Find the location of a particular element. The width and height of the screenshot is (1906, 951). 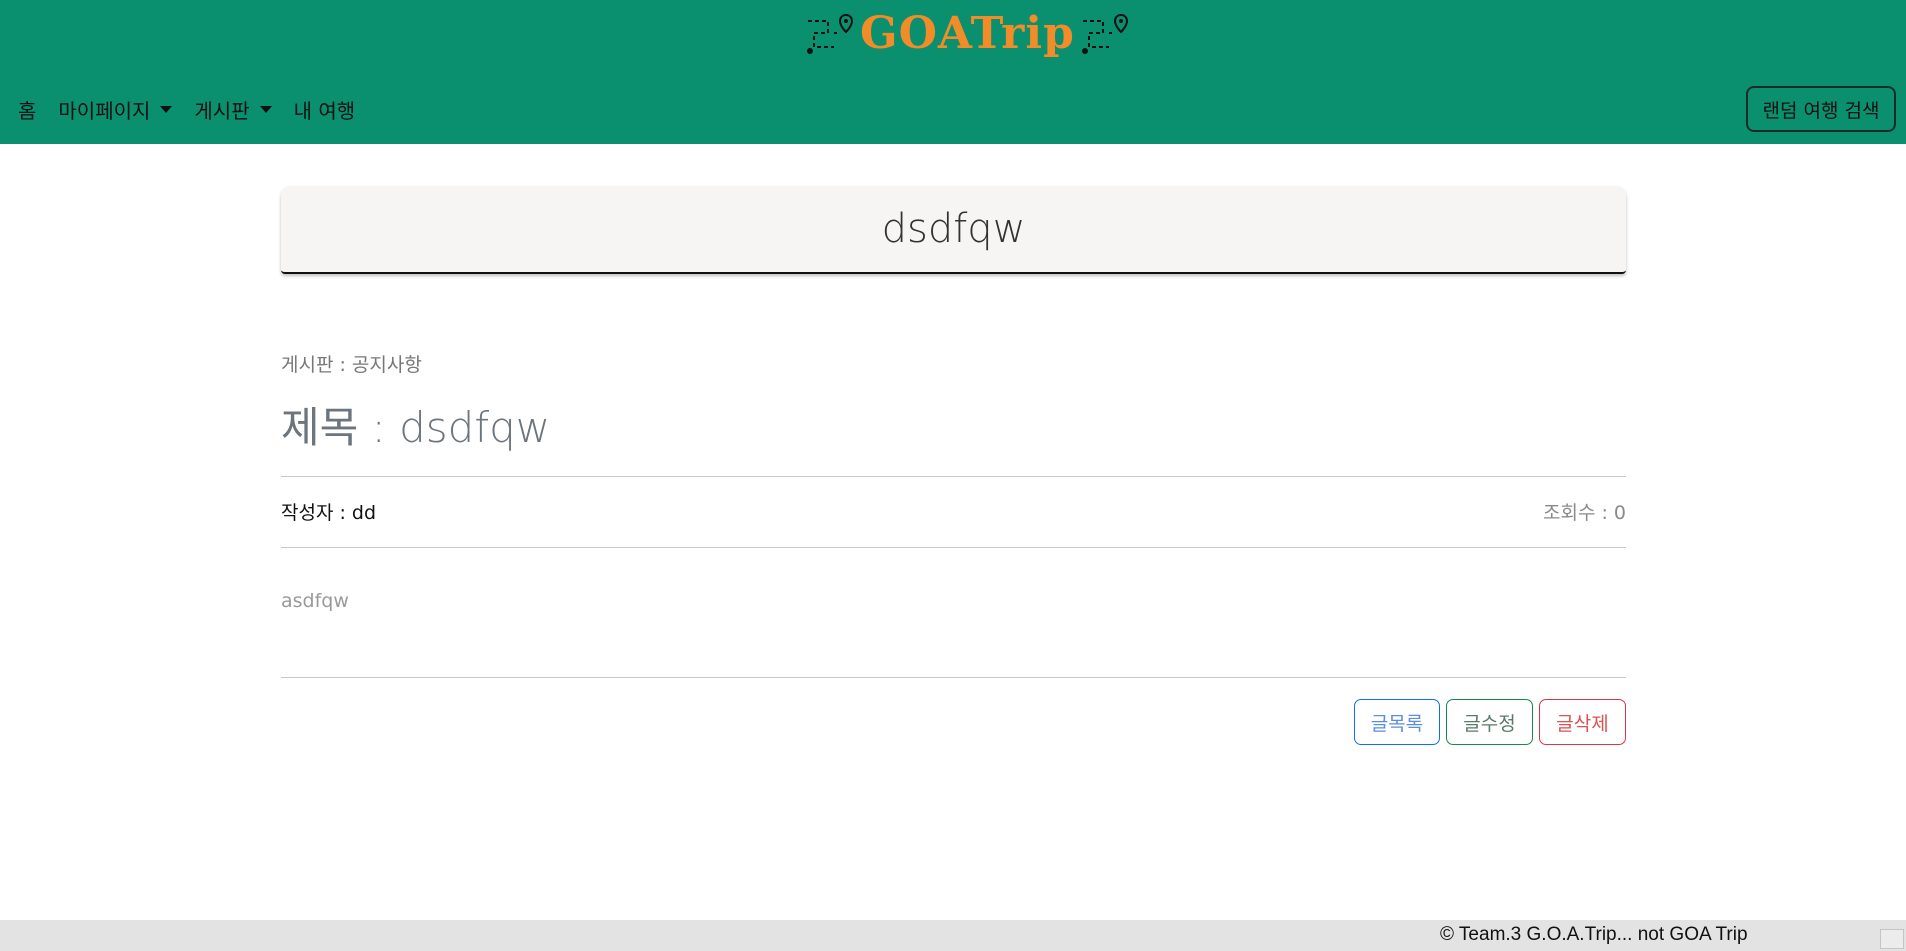

footer: © Team.3 G.O.A.Trip... not GOA Trip is located at coordinates (953, 935).